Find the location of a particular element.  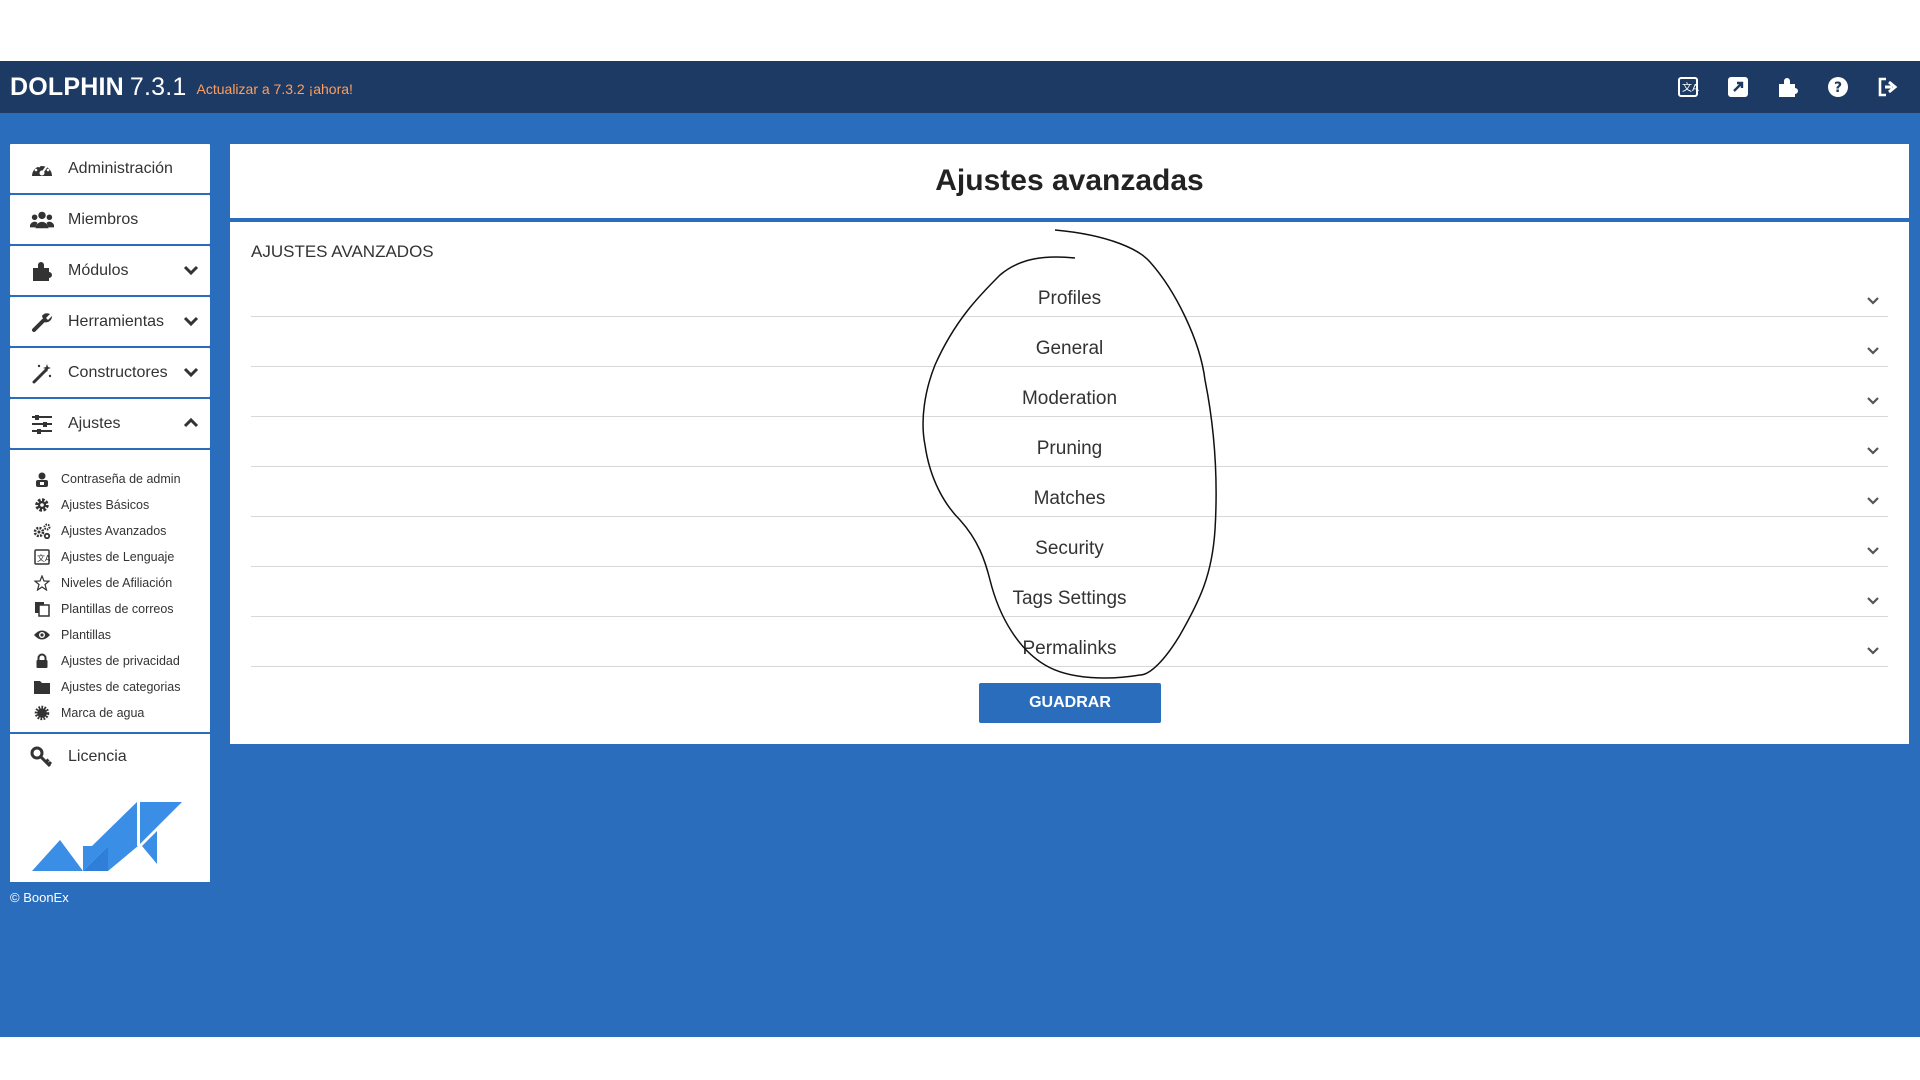

submenu-item-ajustes-lenguaje: 文A Ajustes de Lenguaje is located at coordinates (110, 557).